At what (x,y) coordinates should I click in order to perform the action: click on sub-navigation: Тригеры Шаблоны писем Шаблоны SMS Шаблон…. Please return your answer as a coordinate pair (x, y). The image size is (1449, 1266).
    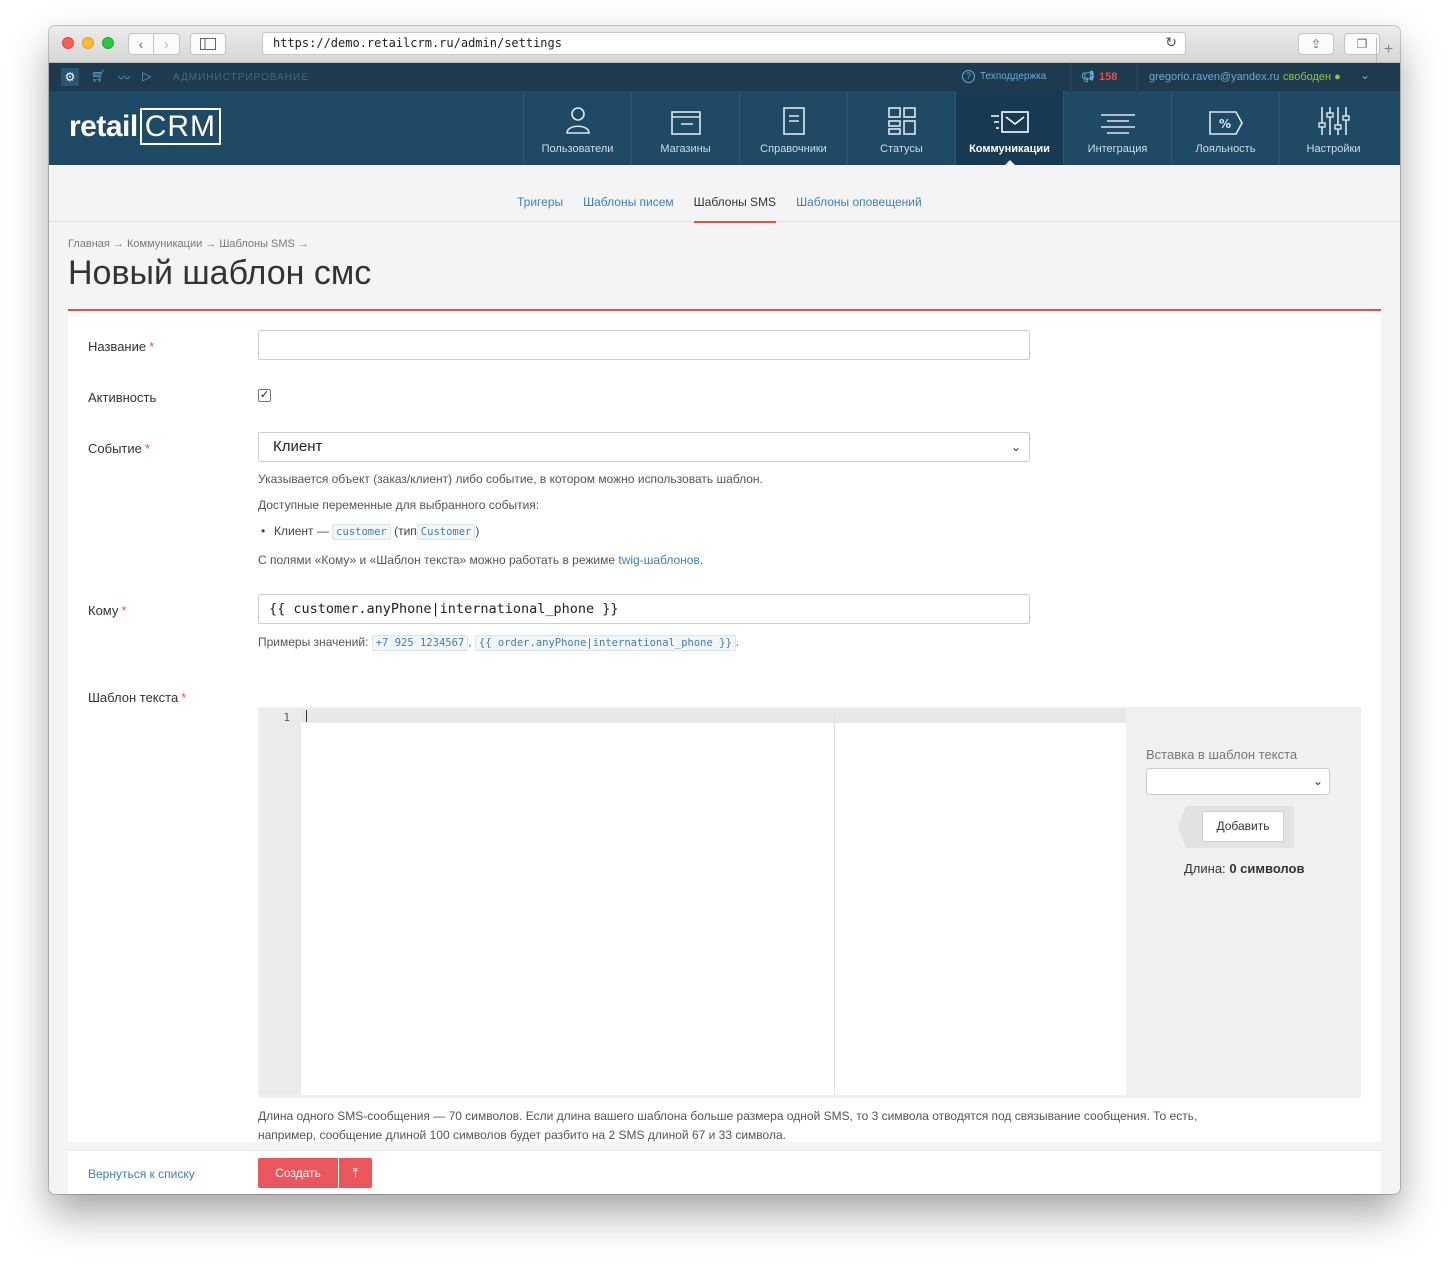
    Looking at the image, I should click on (724, 194).